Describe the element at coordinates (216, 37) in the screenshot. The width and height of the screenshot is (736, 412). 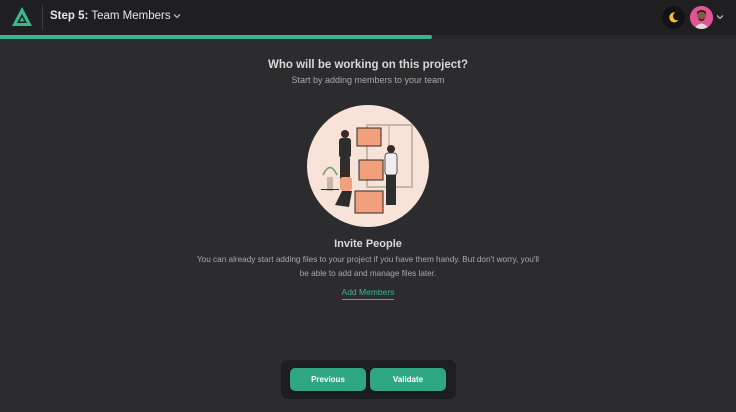
I see `progress-fill` at that location.